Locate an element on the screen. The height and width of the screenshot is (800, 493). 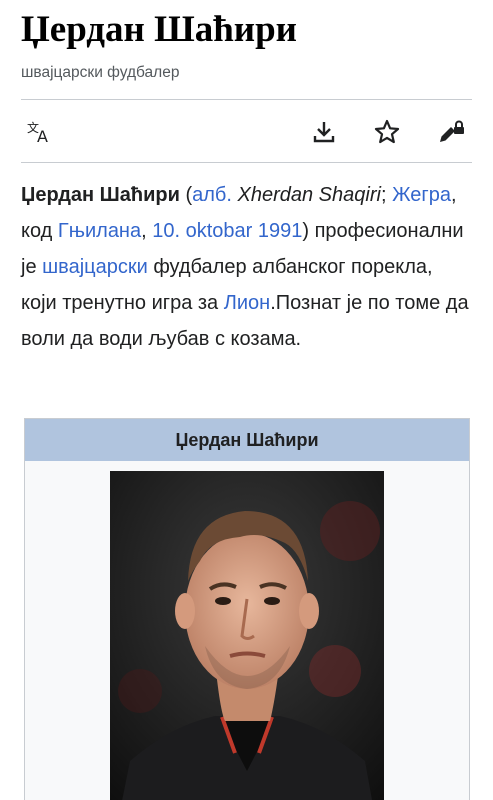
download-icon is located at coordinates (324, 132).